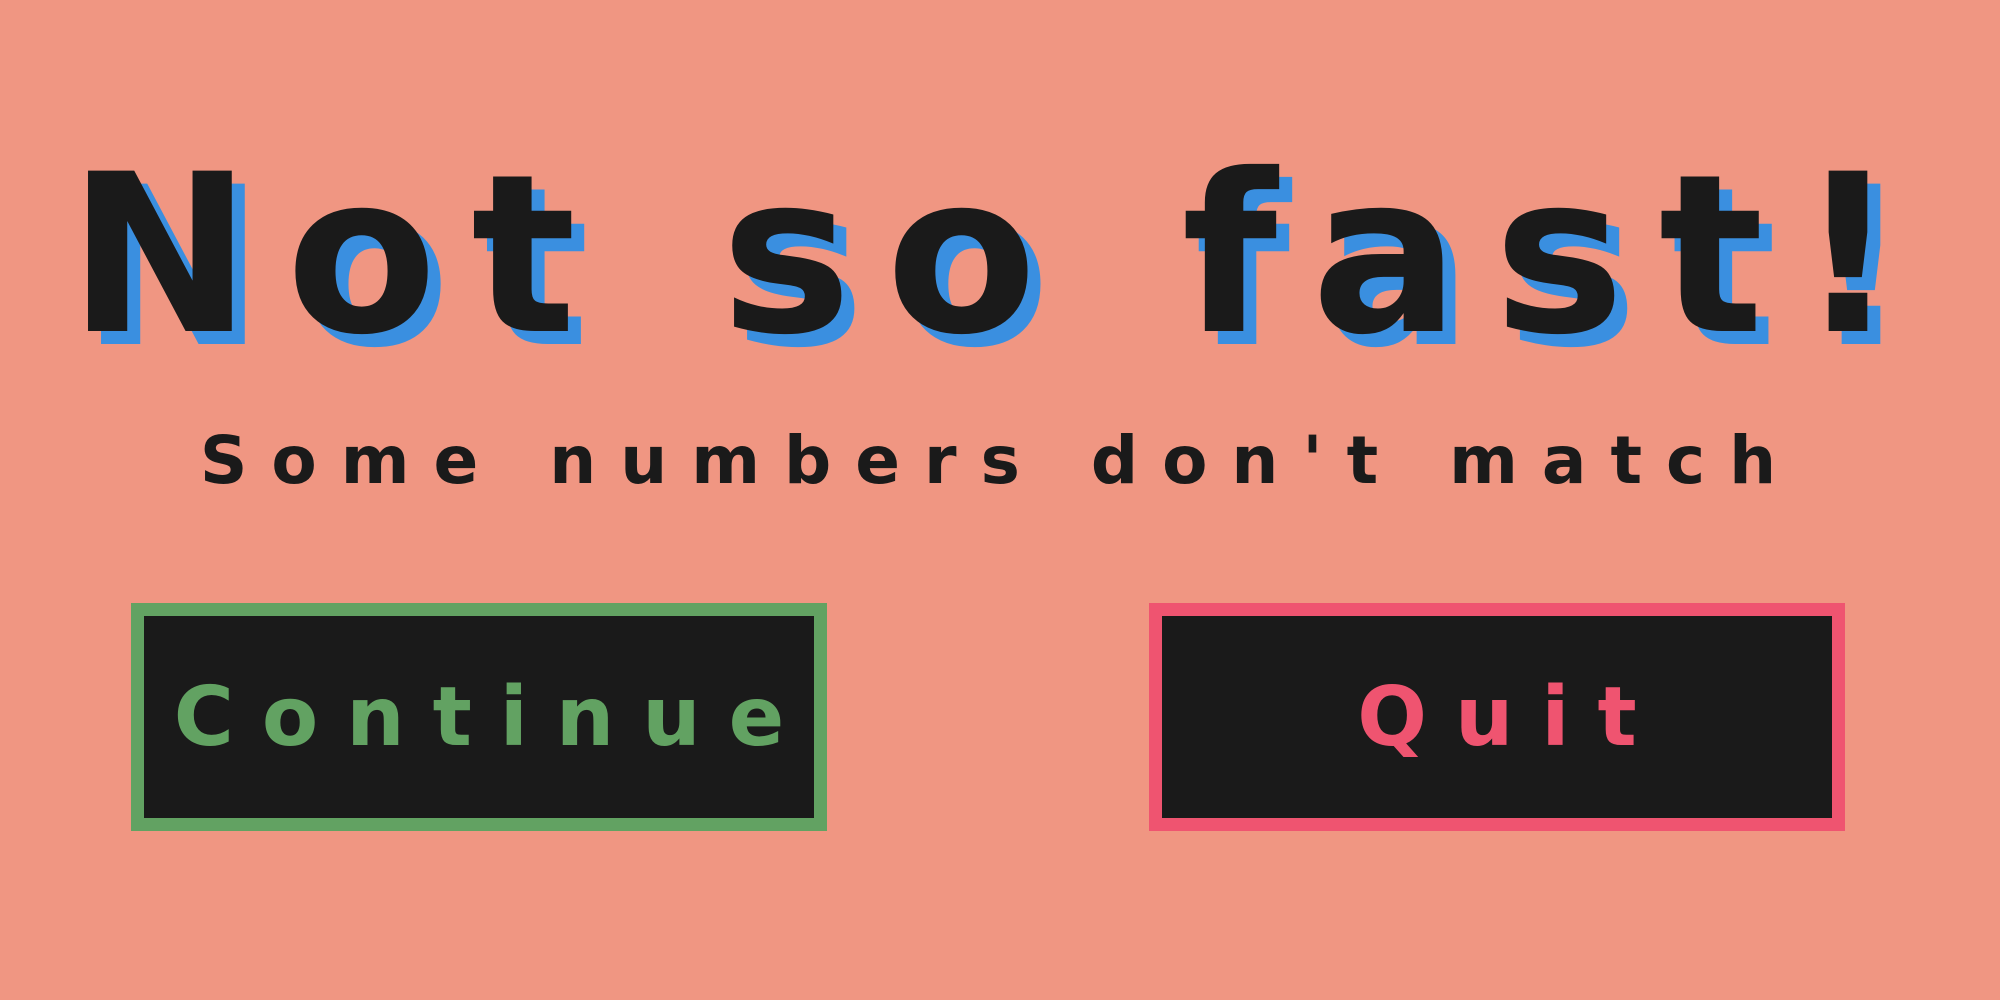 The image size is (2000, 1000). I want to click on continue-button: Continue, so click(479, 717).